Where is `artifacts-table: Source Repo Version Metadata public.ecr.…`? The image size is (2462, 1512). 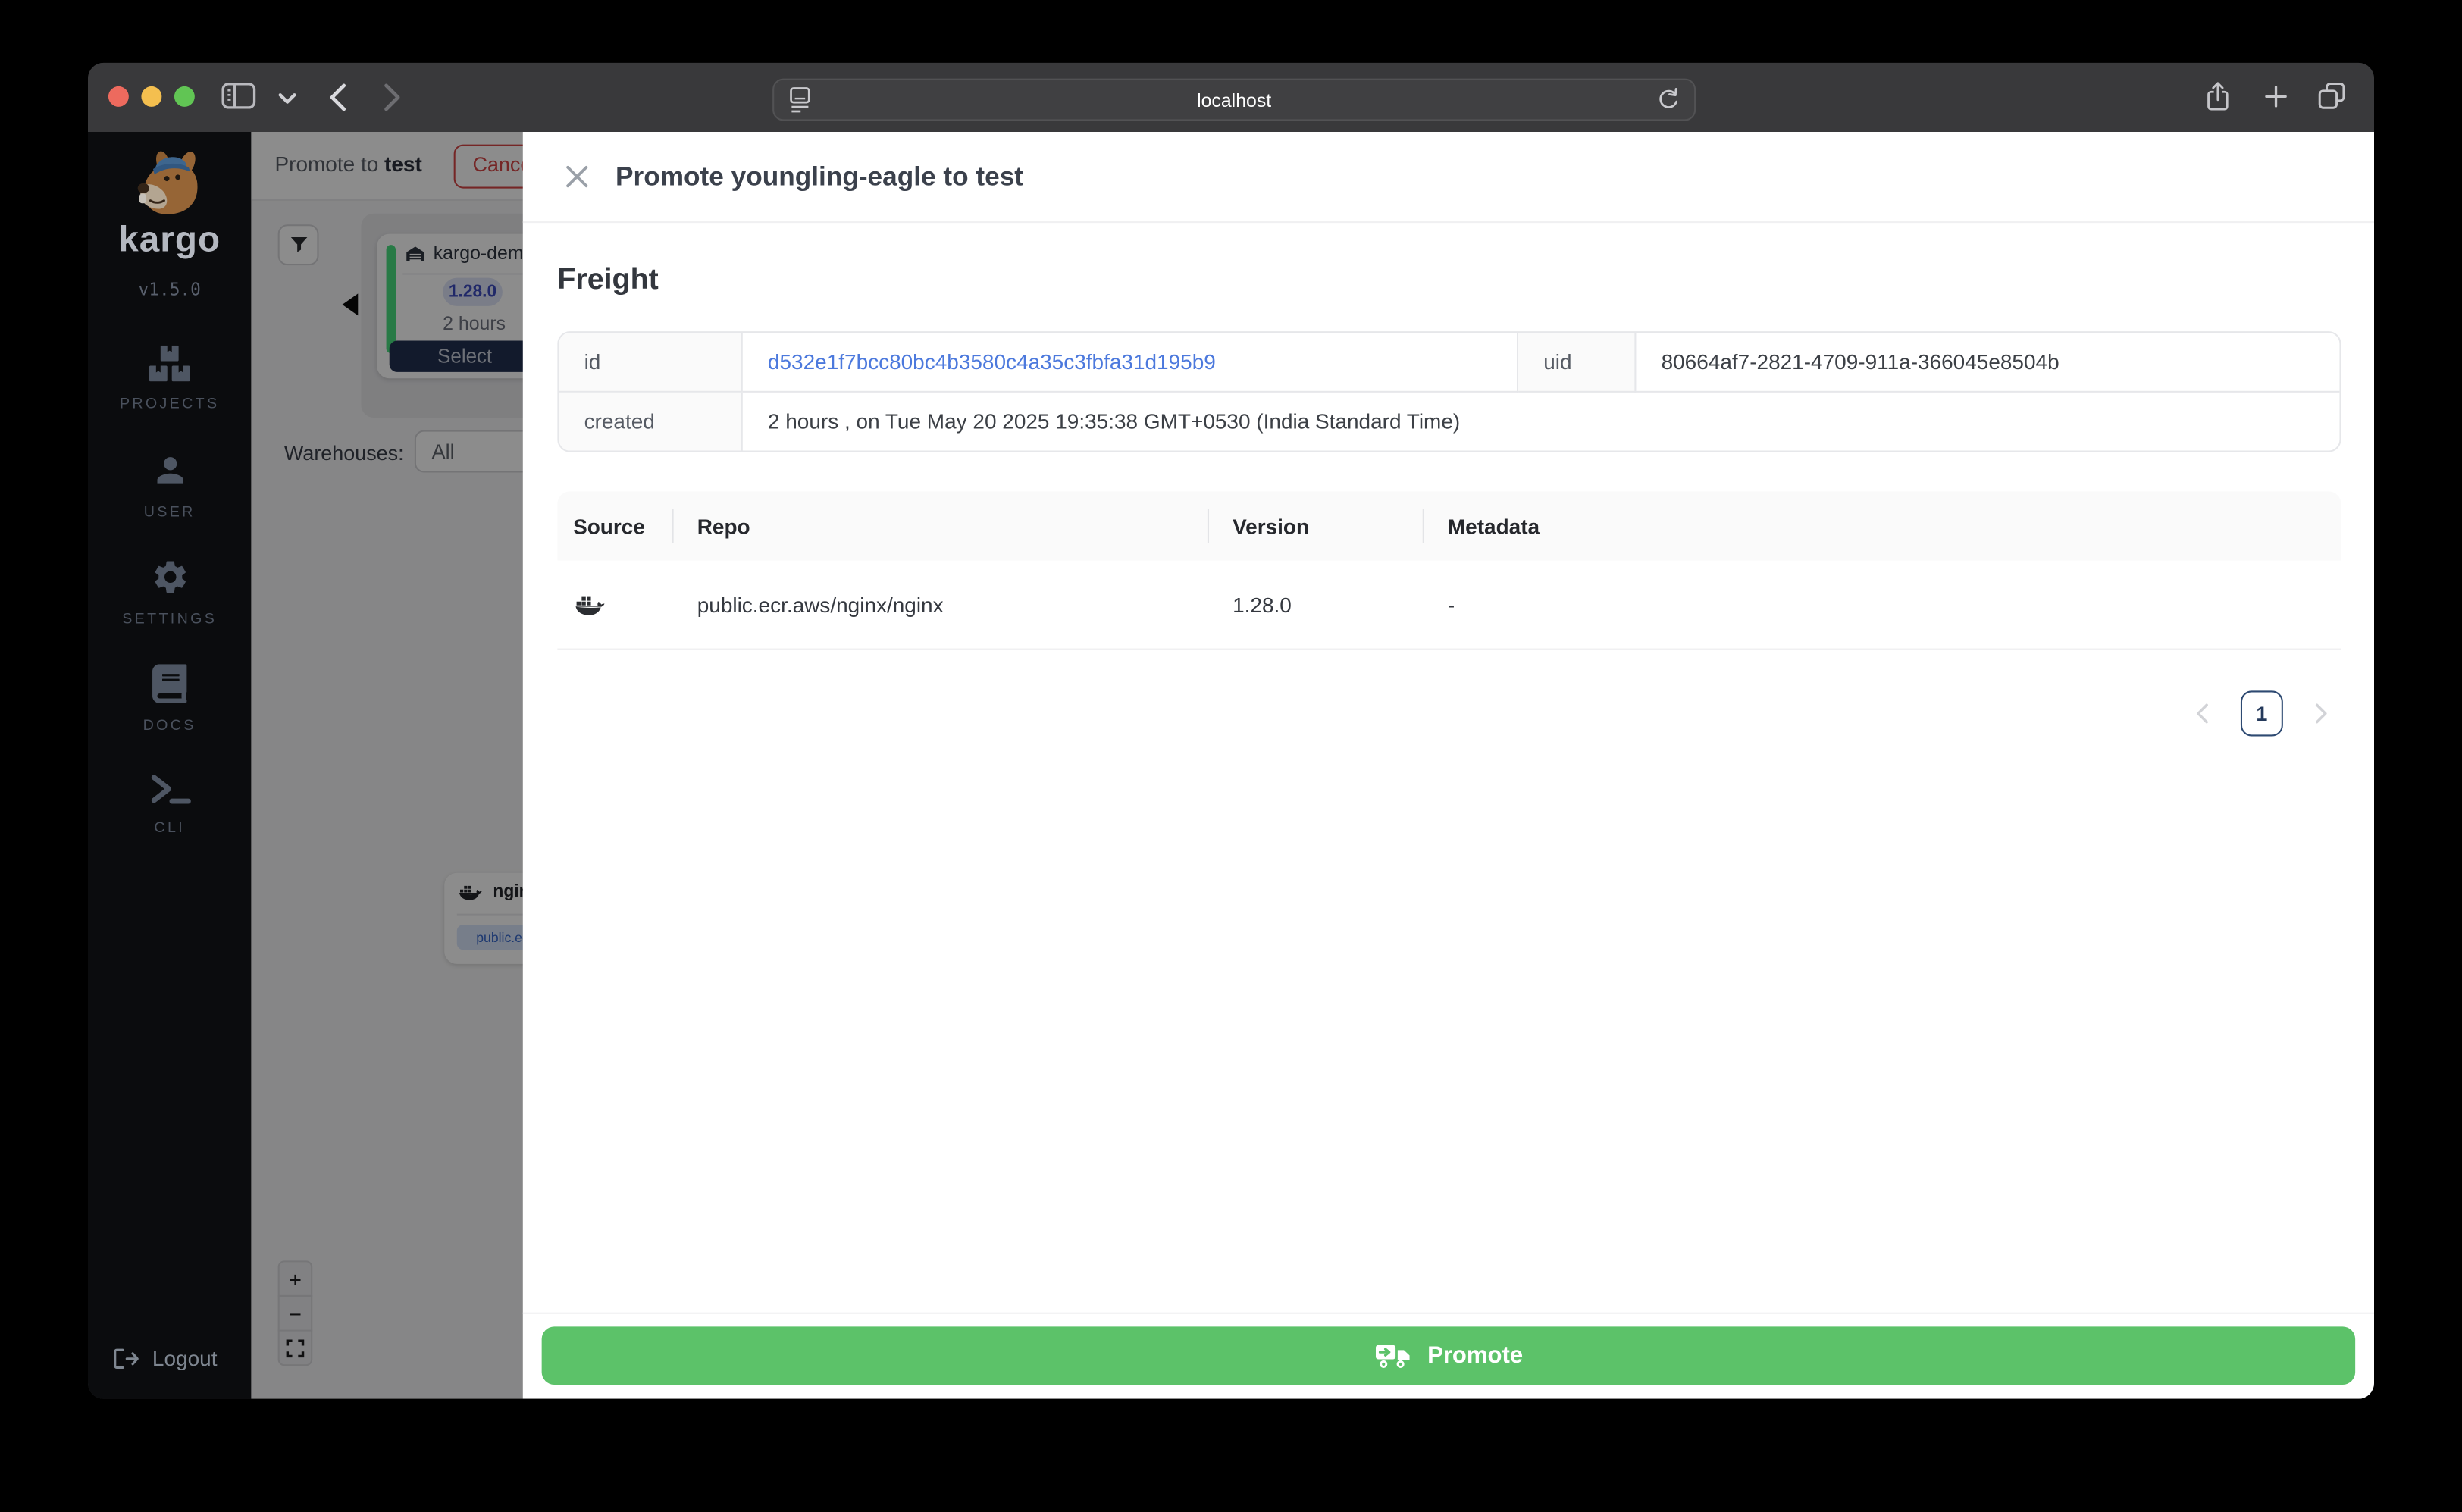 artifacts-table: Source Repo Version Metadata public.ecr.… is located at coordinates (1449, 570).